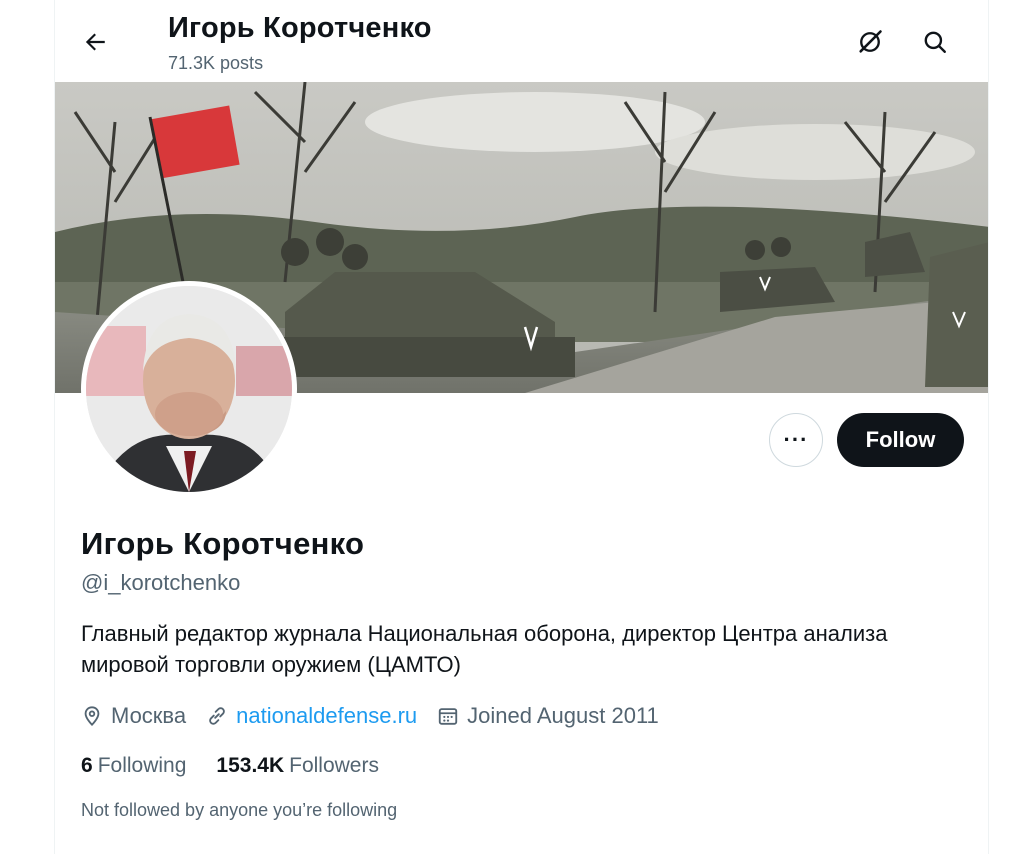  What do you see at coordinates (334, 765) in the screenshot?
I see `followers-label: Followers` at bounding box center [334, 765].